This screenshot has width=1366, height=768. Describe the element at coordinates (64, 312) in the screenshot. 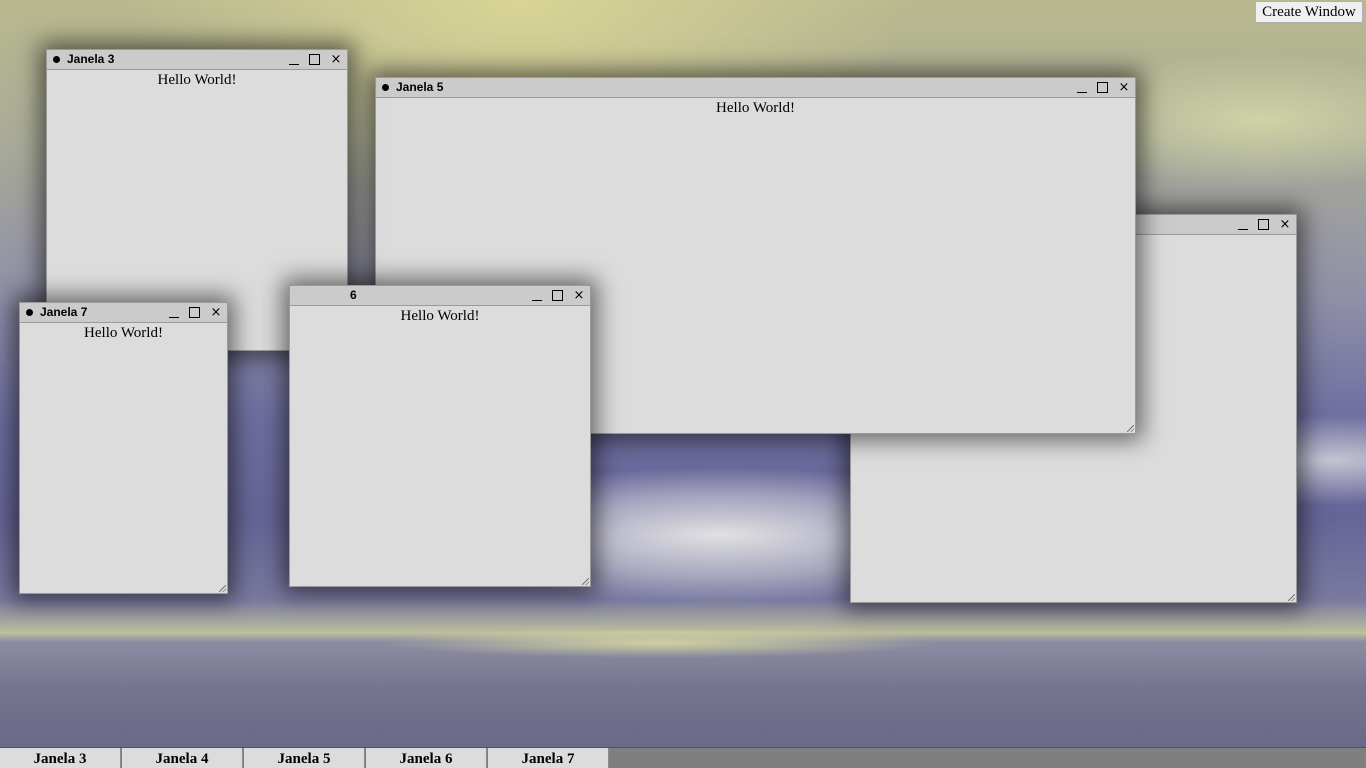

I see `window-title: Janela 7` at that location.